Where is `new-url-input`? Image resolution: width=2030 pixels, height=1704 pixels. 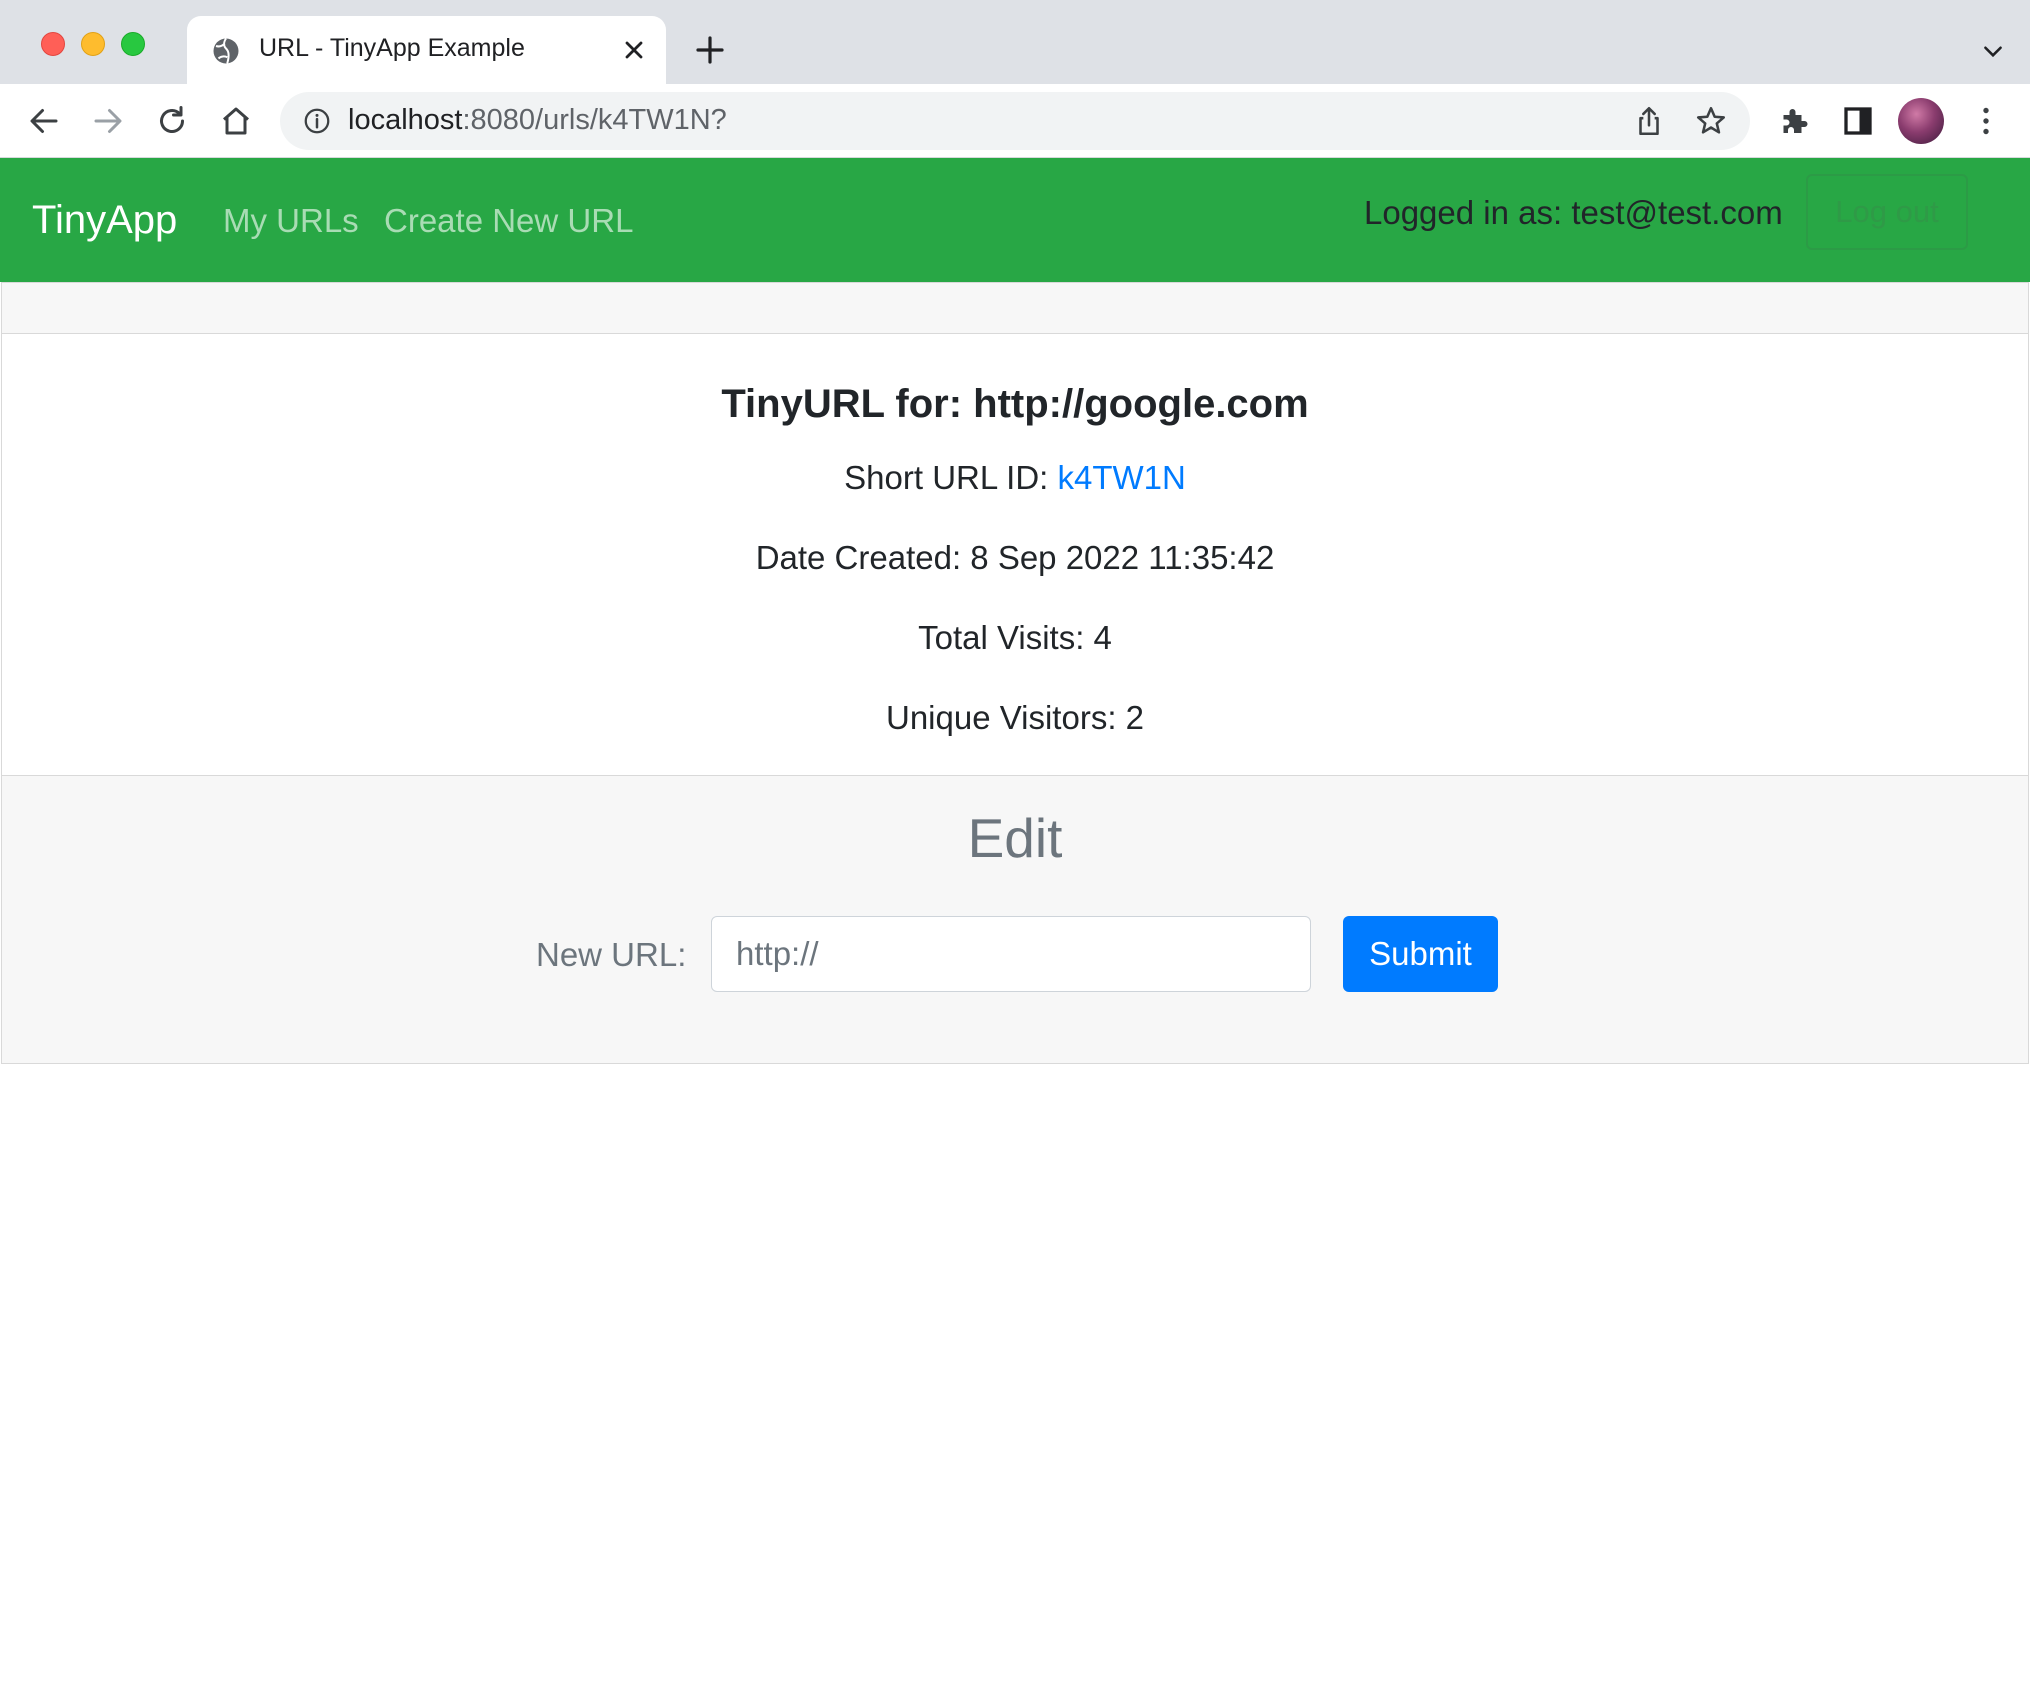 new-url-input is located at coordinates (1011, 954).